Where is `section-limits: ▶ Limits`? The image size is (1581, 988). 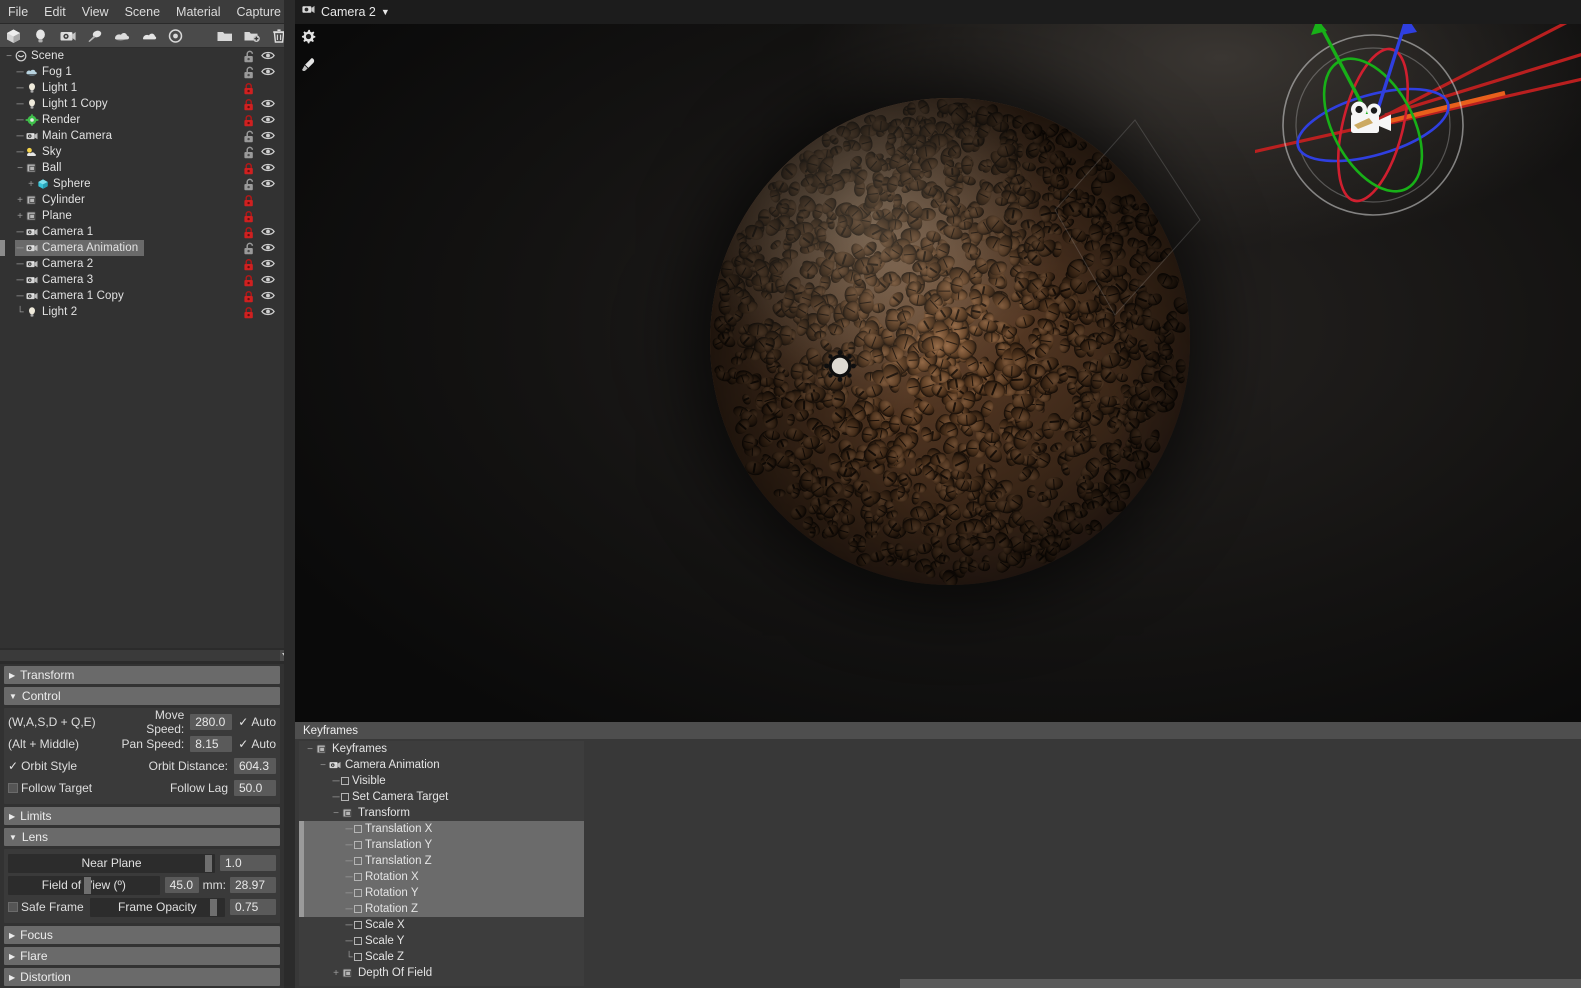 section-limits: ▶ Limits is located at coordinates (142, 816).